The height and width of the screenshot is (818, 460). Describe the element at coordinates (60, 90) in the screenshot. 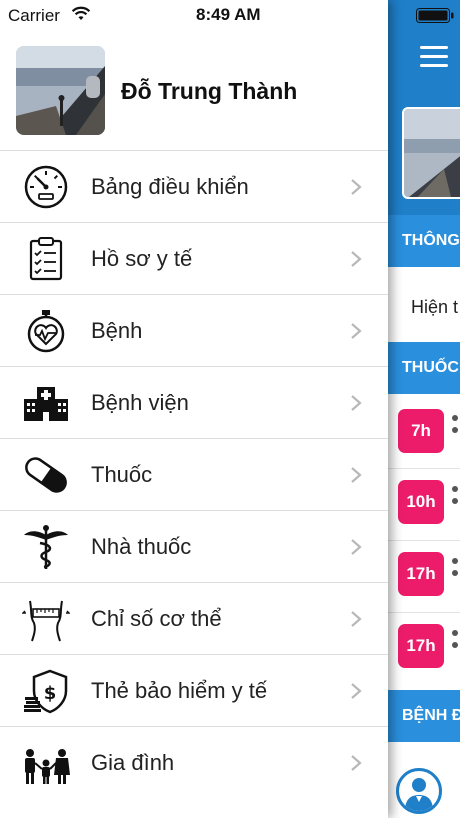

I see `user-avatar` at that location.